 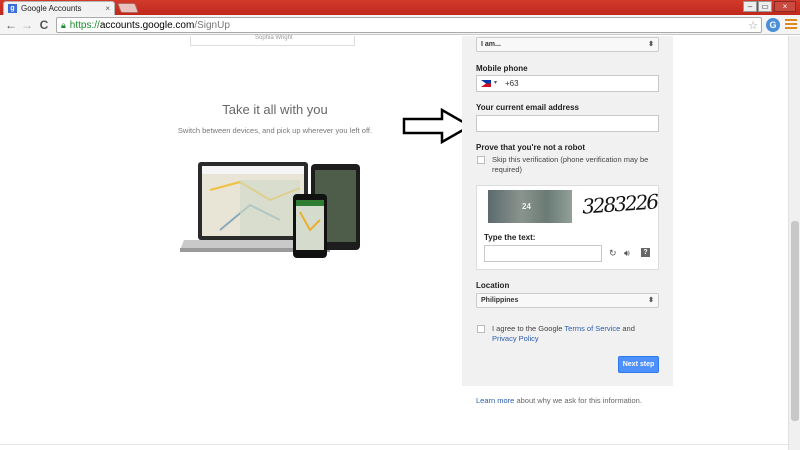 I want to click on captcha-help-icon: ?, so click(x=645, y=252).